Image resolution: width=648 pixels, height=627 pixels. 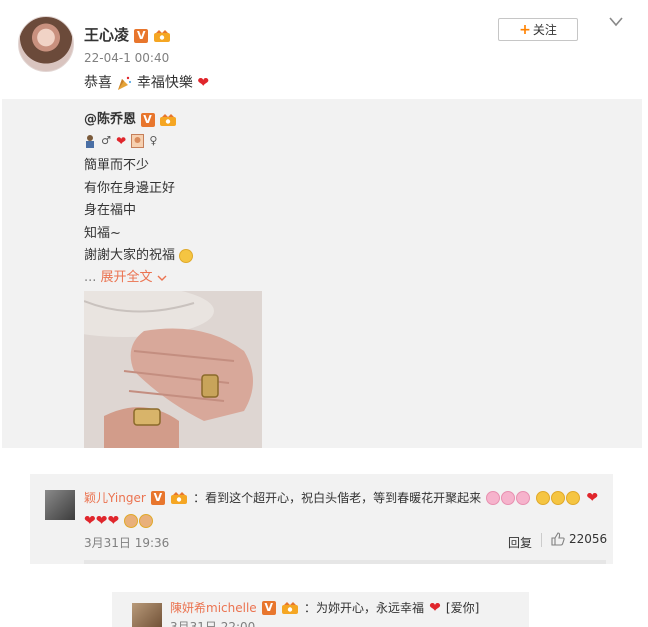 What do you see at coordinates (117, 165) in the screenshot?
I see `repost-line-1: 簡單而不少` at bounding box center [117, 165].